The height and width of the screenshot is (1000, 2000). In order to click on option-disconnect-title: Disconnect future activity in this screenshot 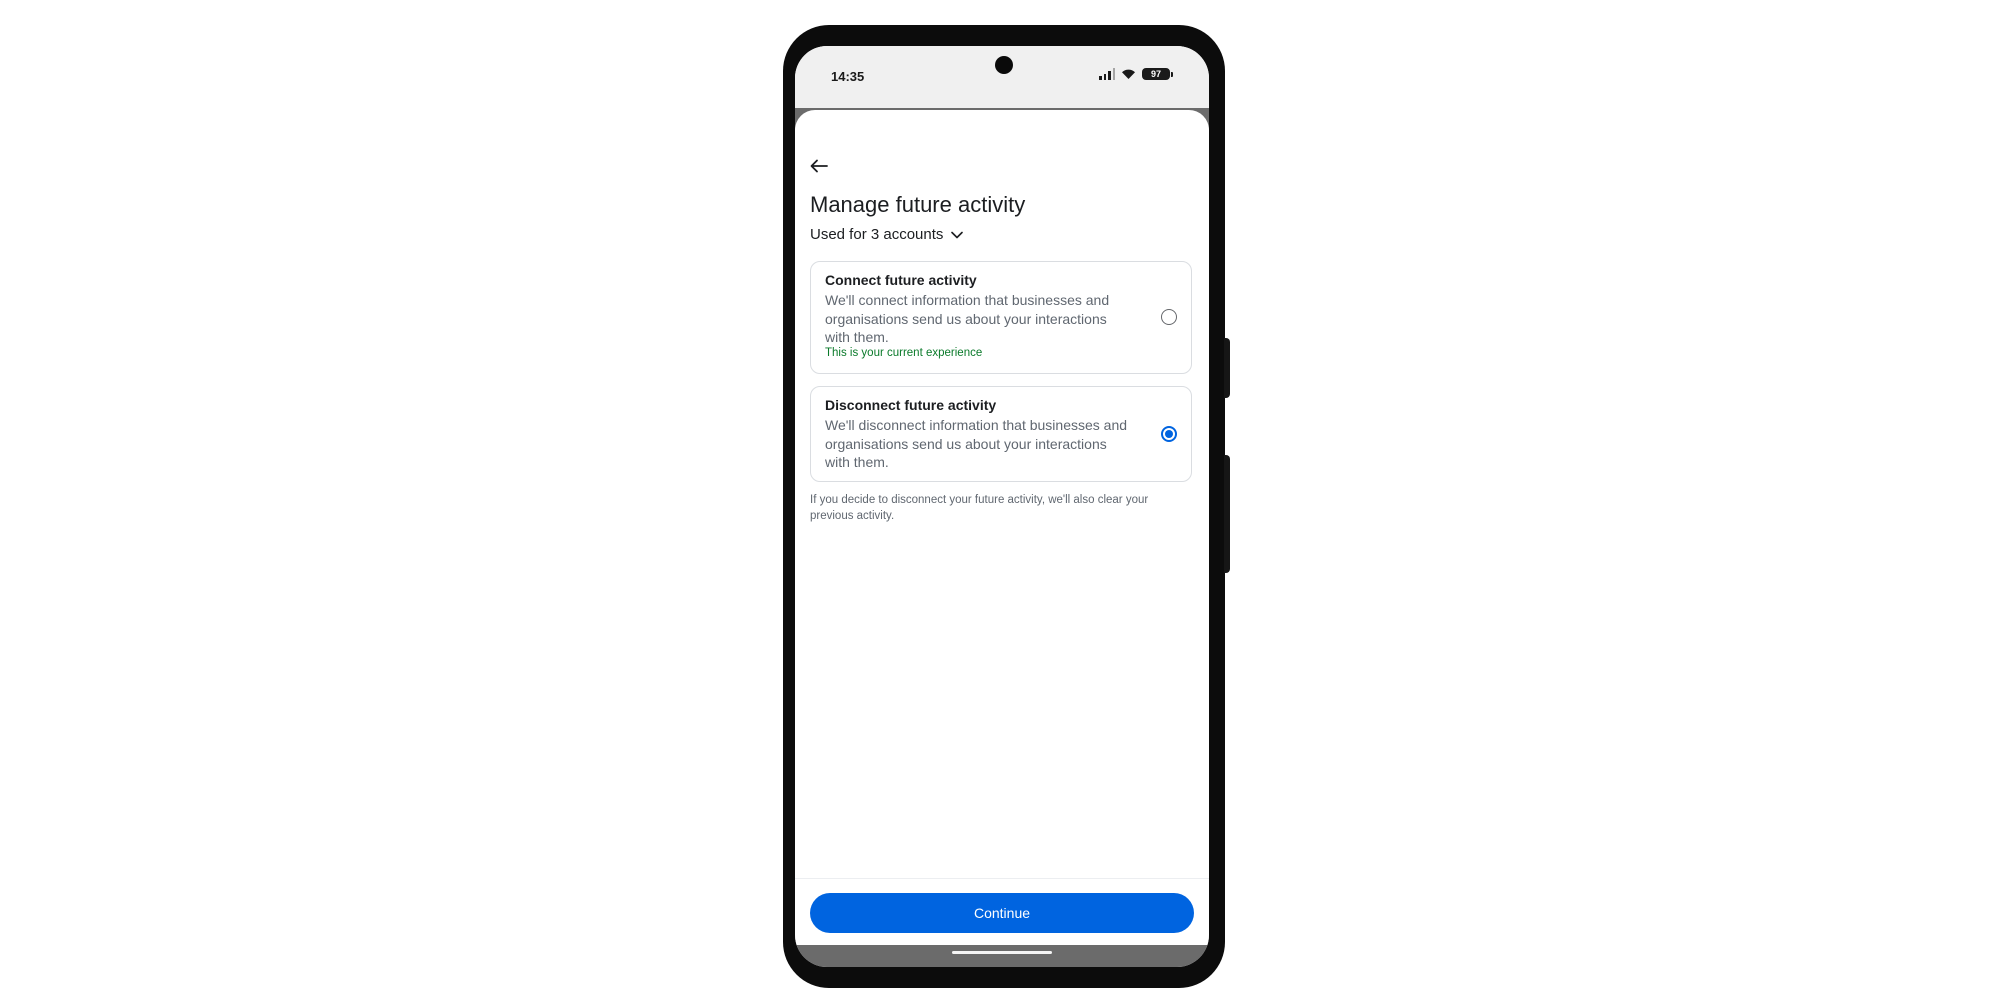, I will do `click(911, 405)`.